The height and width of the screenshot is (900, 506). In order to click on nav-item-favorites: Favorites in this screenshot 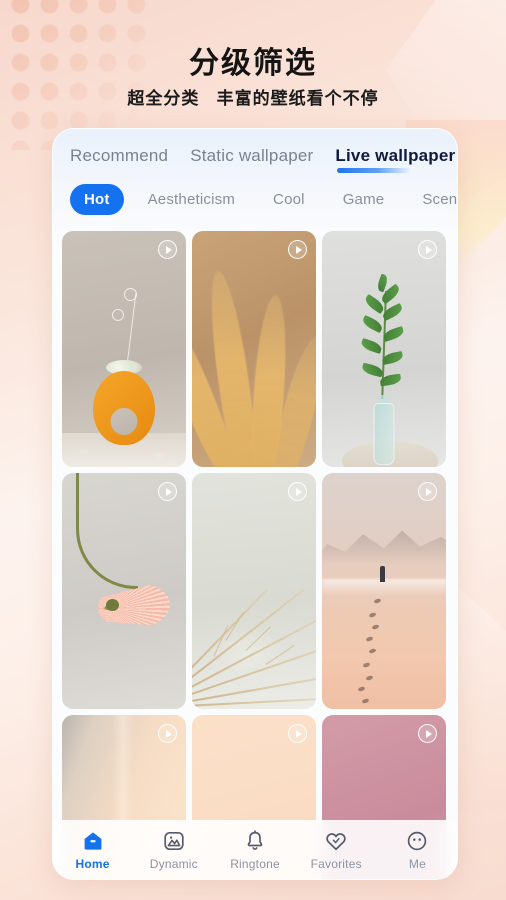, I will do `click(336, 850)`.